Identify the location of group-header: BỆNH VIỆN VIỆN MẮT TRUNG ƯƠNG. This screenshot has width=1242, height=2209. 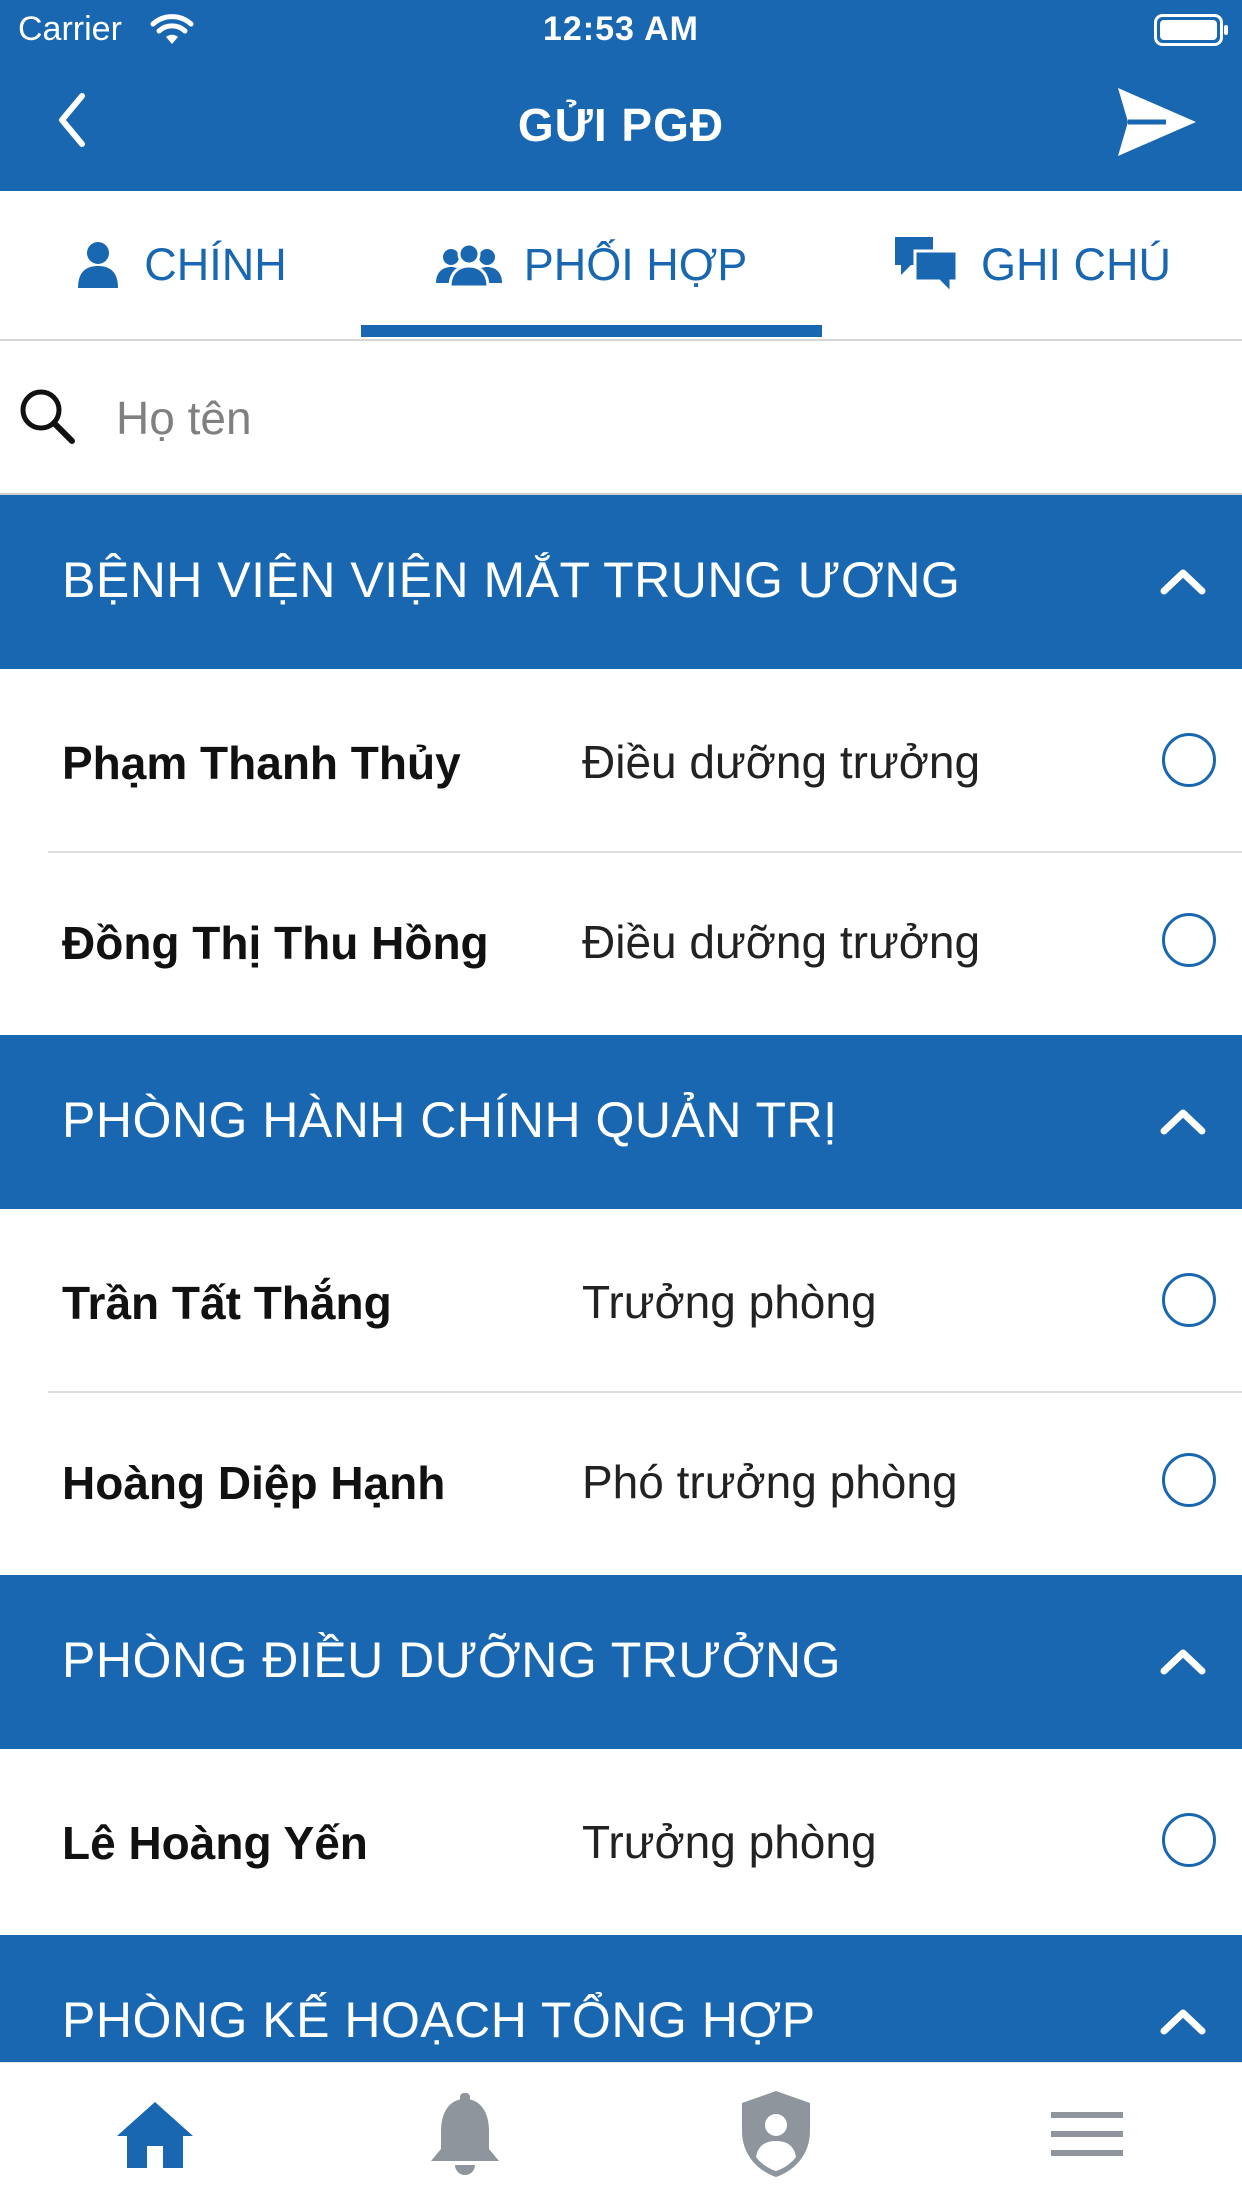
(621, 582).